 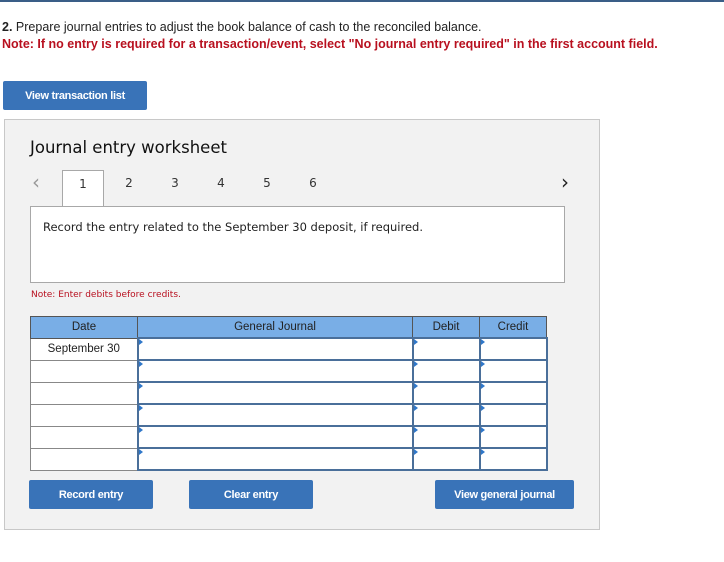 What do you see at coordinates (362, 1) in the screenshot?
I see `top-border` at bounding box center [362, 1].